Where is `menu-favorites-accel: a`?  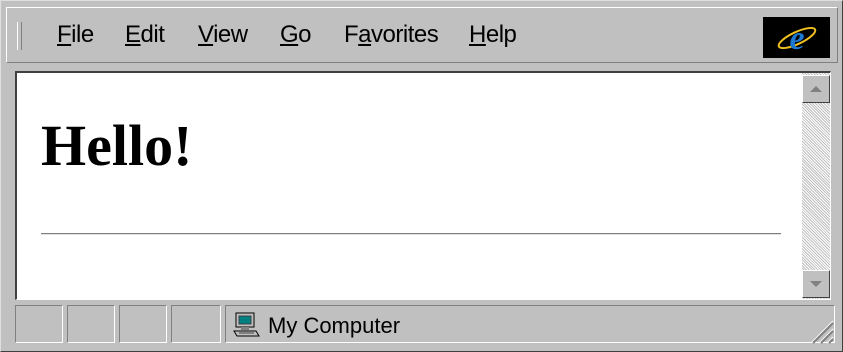
menu-favorites-accel: a is located at coordinates (365, 34).